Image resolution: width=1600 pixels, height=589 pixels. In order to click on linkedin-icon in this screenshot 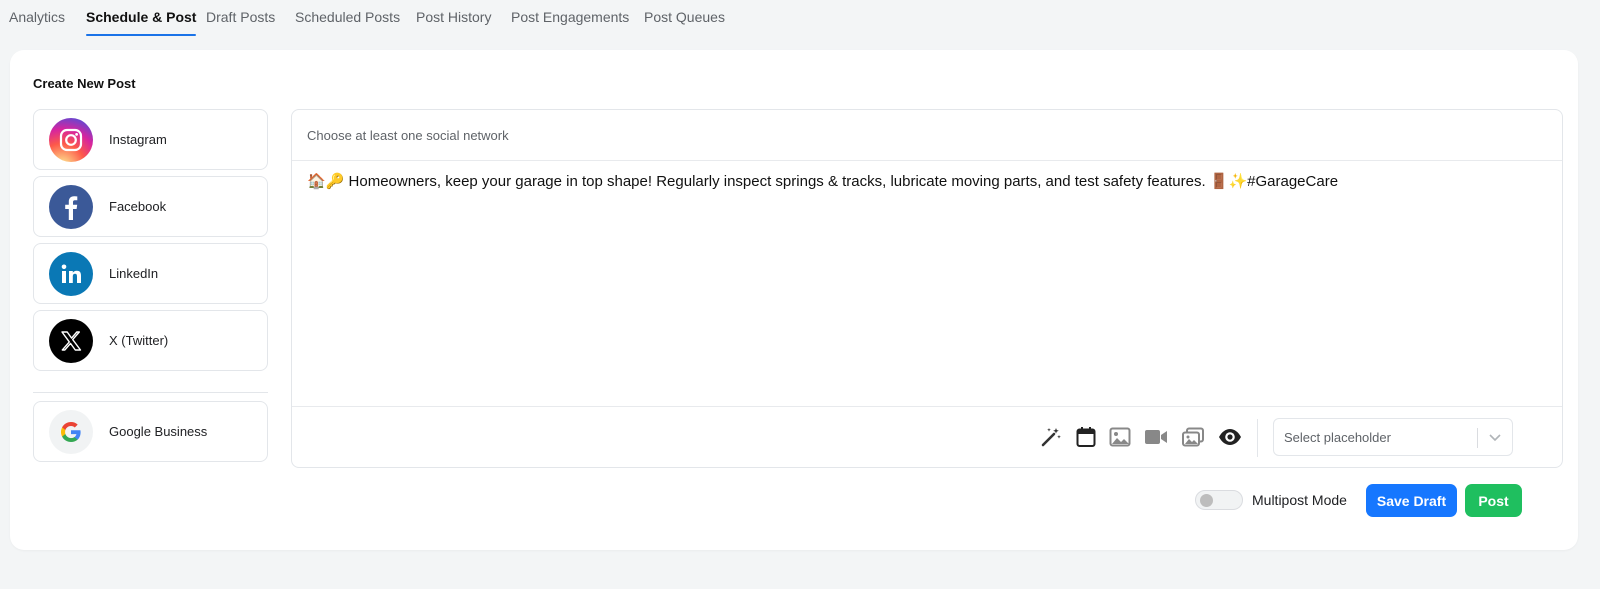, I will do `click(71, 273)`.